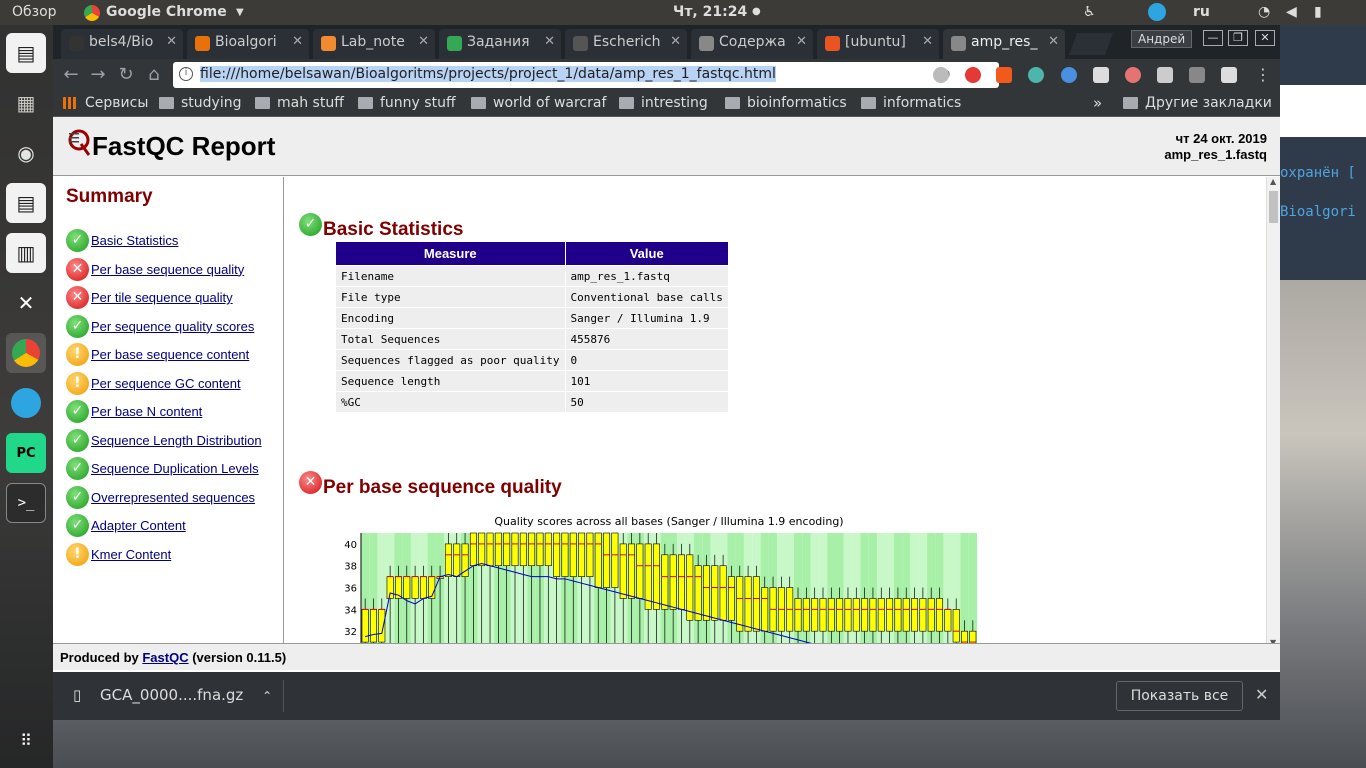 The width and height of the screenshot is (1366, 768). What do you see at coordinates (1265, 38) in the screenshot?
I see `close-window-button: ✕` at bounding box center [1265, 38].